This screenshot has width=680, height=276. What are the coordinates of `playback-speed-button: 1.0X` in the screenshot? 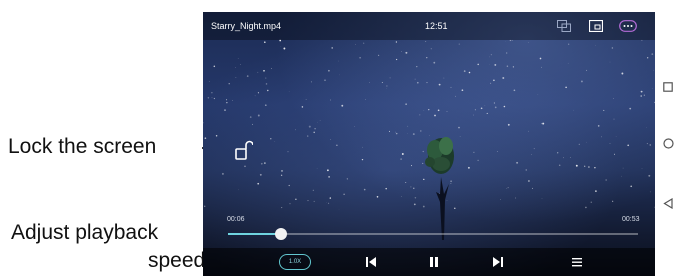 It's located at (295, 262).